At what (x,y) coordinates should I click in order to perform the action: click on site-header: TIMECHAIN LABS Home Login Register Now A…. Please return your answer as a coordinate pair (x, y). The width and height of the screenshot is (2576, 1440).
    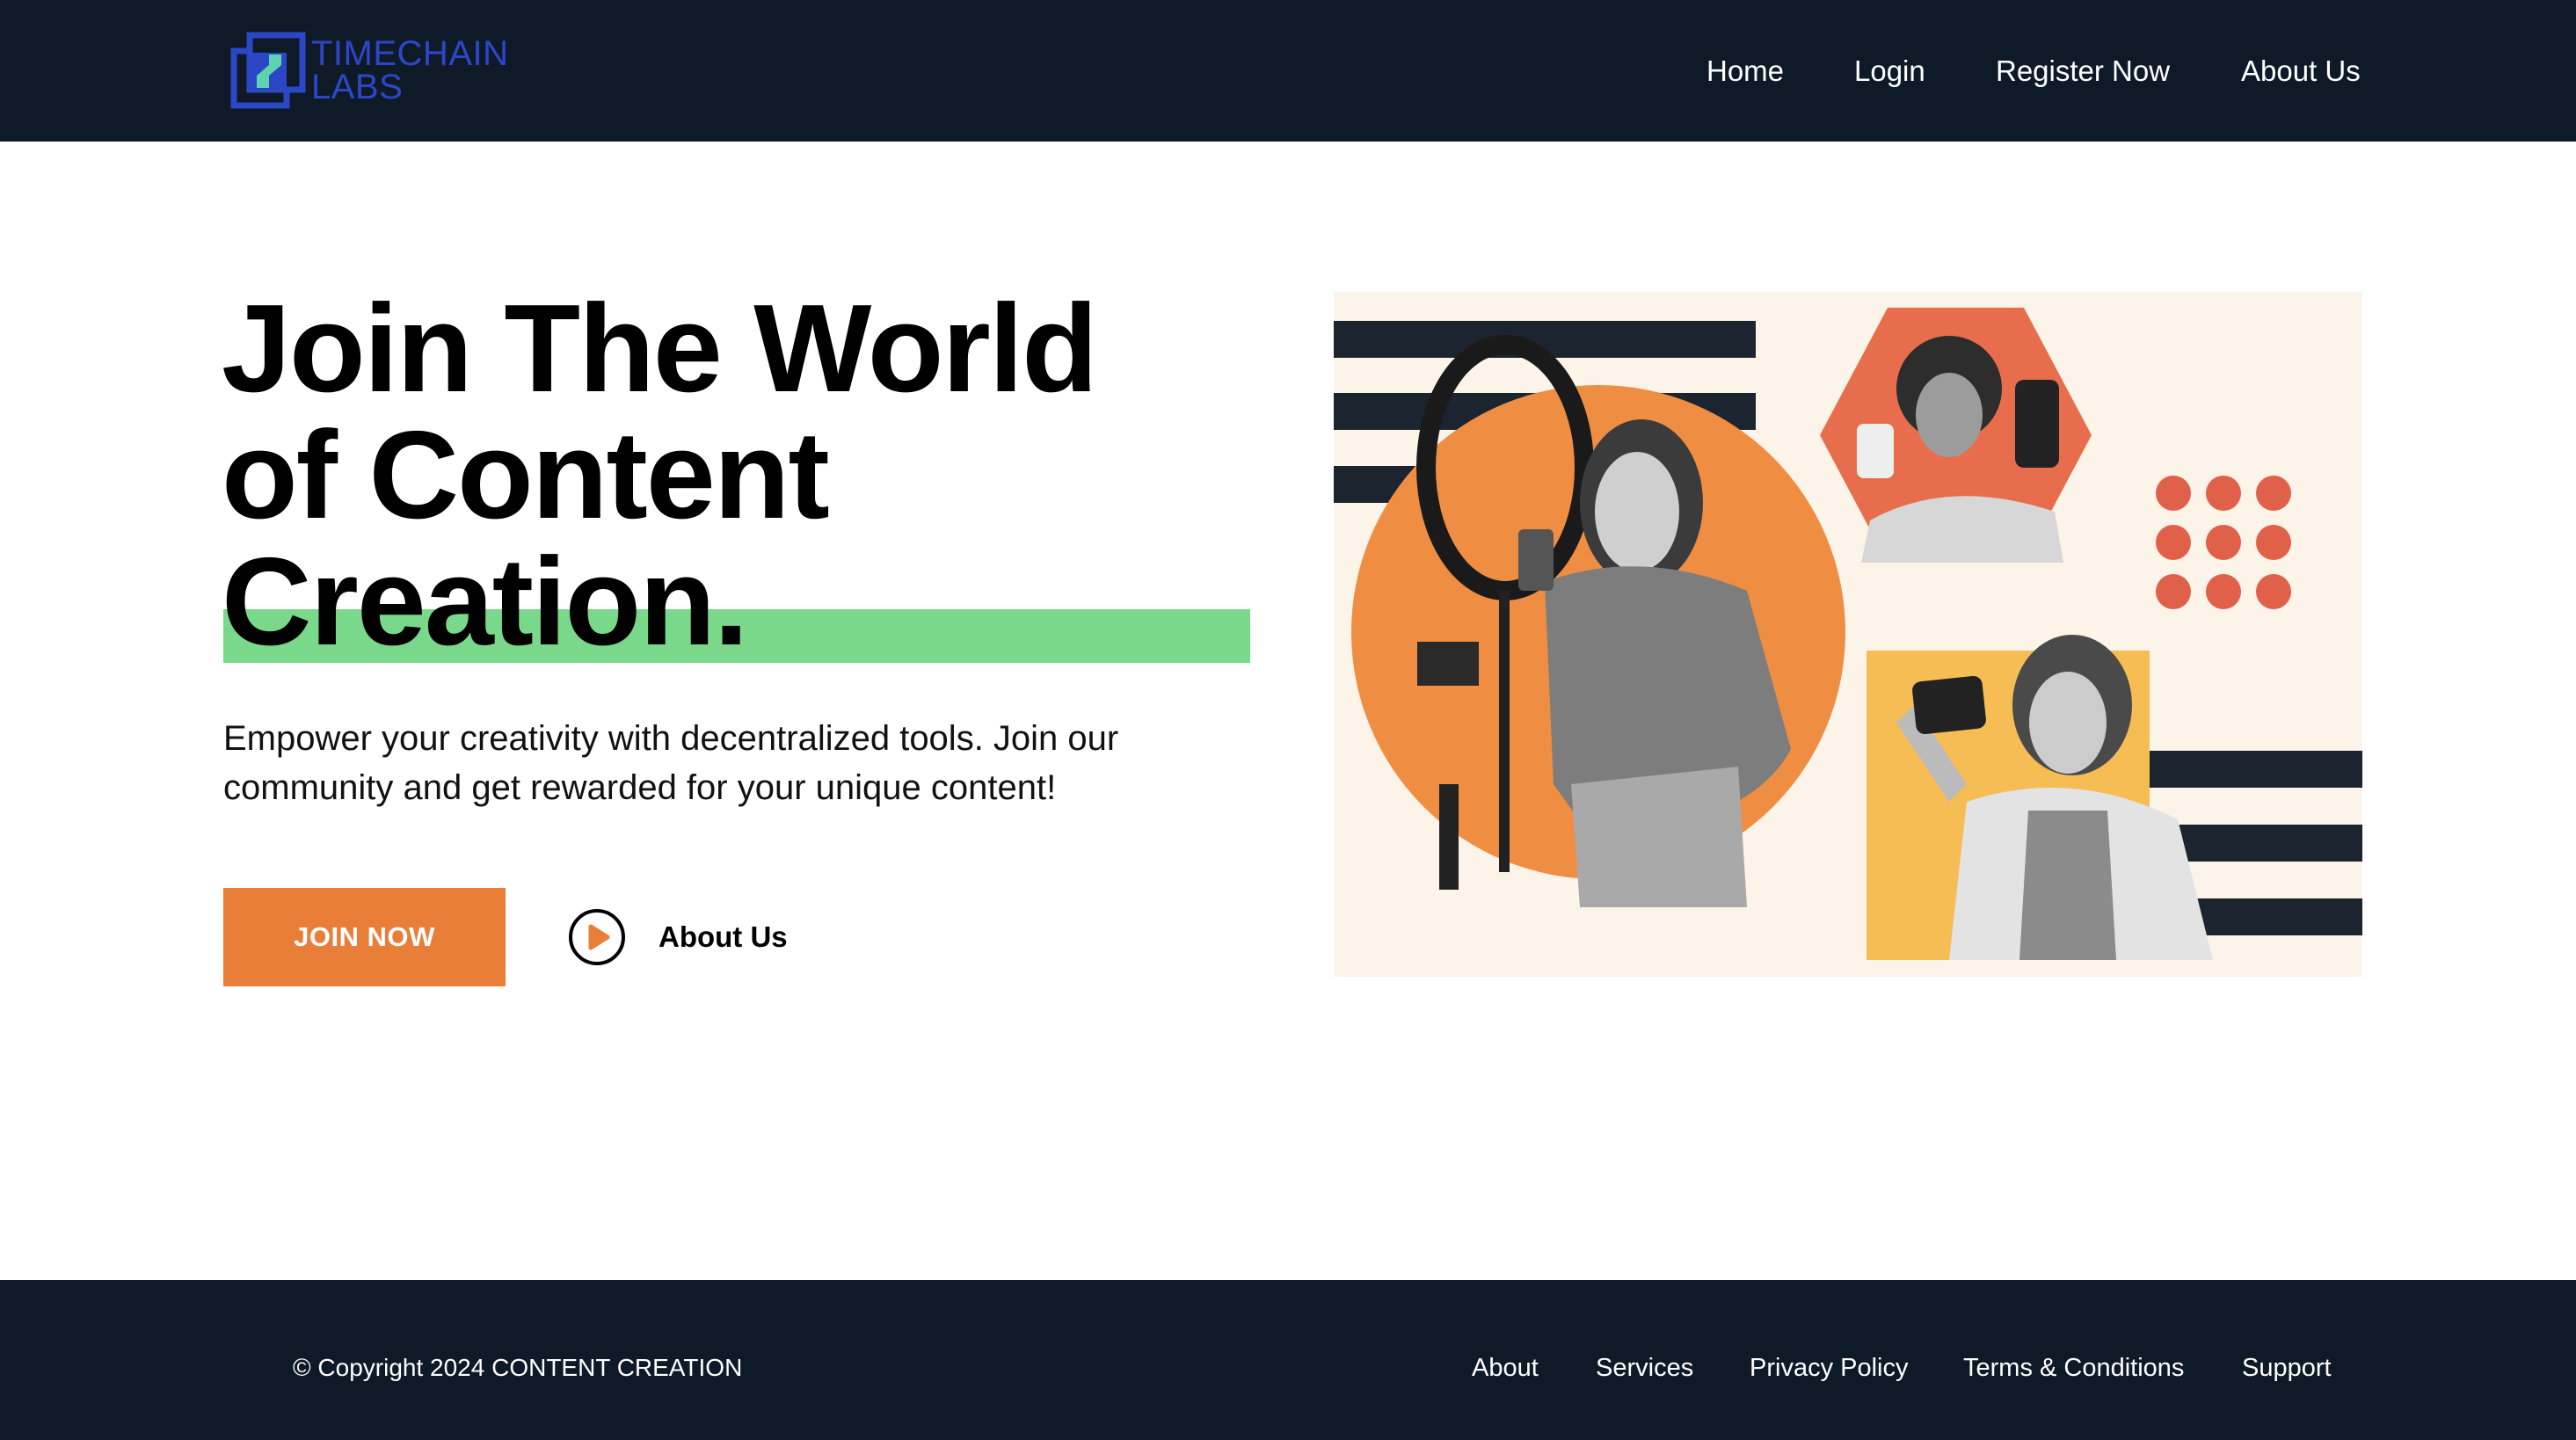
    Looking at the image, I should click on (1288, 71).